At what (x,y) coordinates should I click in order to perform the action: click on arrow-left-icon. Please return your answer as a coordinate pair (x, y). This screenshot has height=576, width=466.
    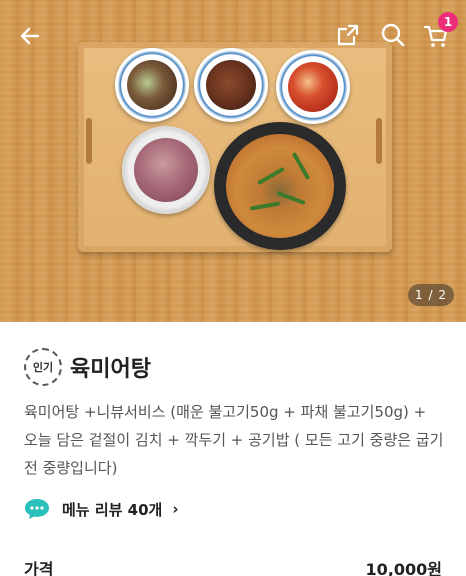
    Looking at the image, I should click on (30, 36).